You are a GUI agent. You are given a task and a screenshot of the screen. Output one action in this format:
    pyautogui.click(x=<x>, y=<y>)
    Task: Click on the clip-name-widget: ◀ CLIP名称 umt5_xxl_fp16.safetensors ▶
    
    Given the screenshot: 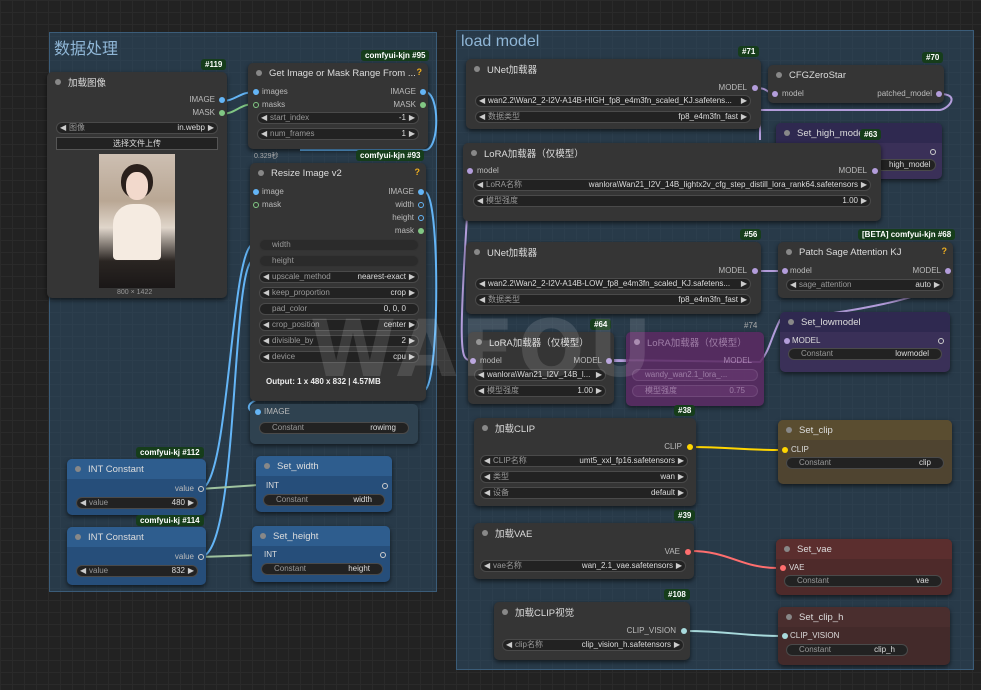 What is the action you would take?
    pyautogui.click(x=584, y=461)
    